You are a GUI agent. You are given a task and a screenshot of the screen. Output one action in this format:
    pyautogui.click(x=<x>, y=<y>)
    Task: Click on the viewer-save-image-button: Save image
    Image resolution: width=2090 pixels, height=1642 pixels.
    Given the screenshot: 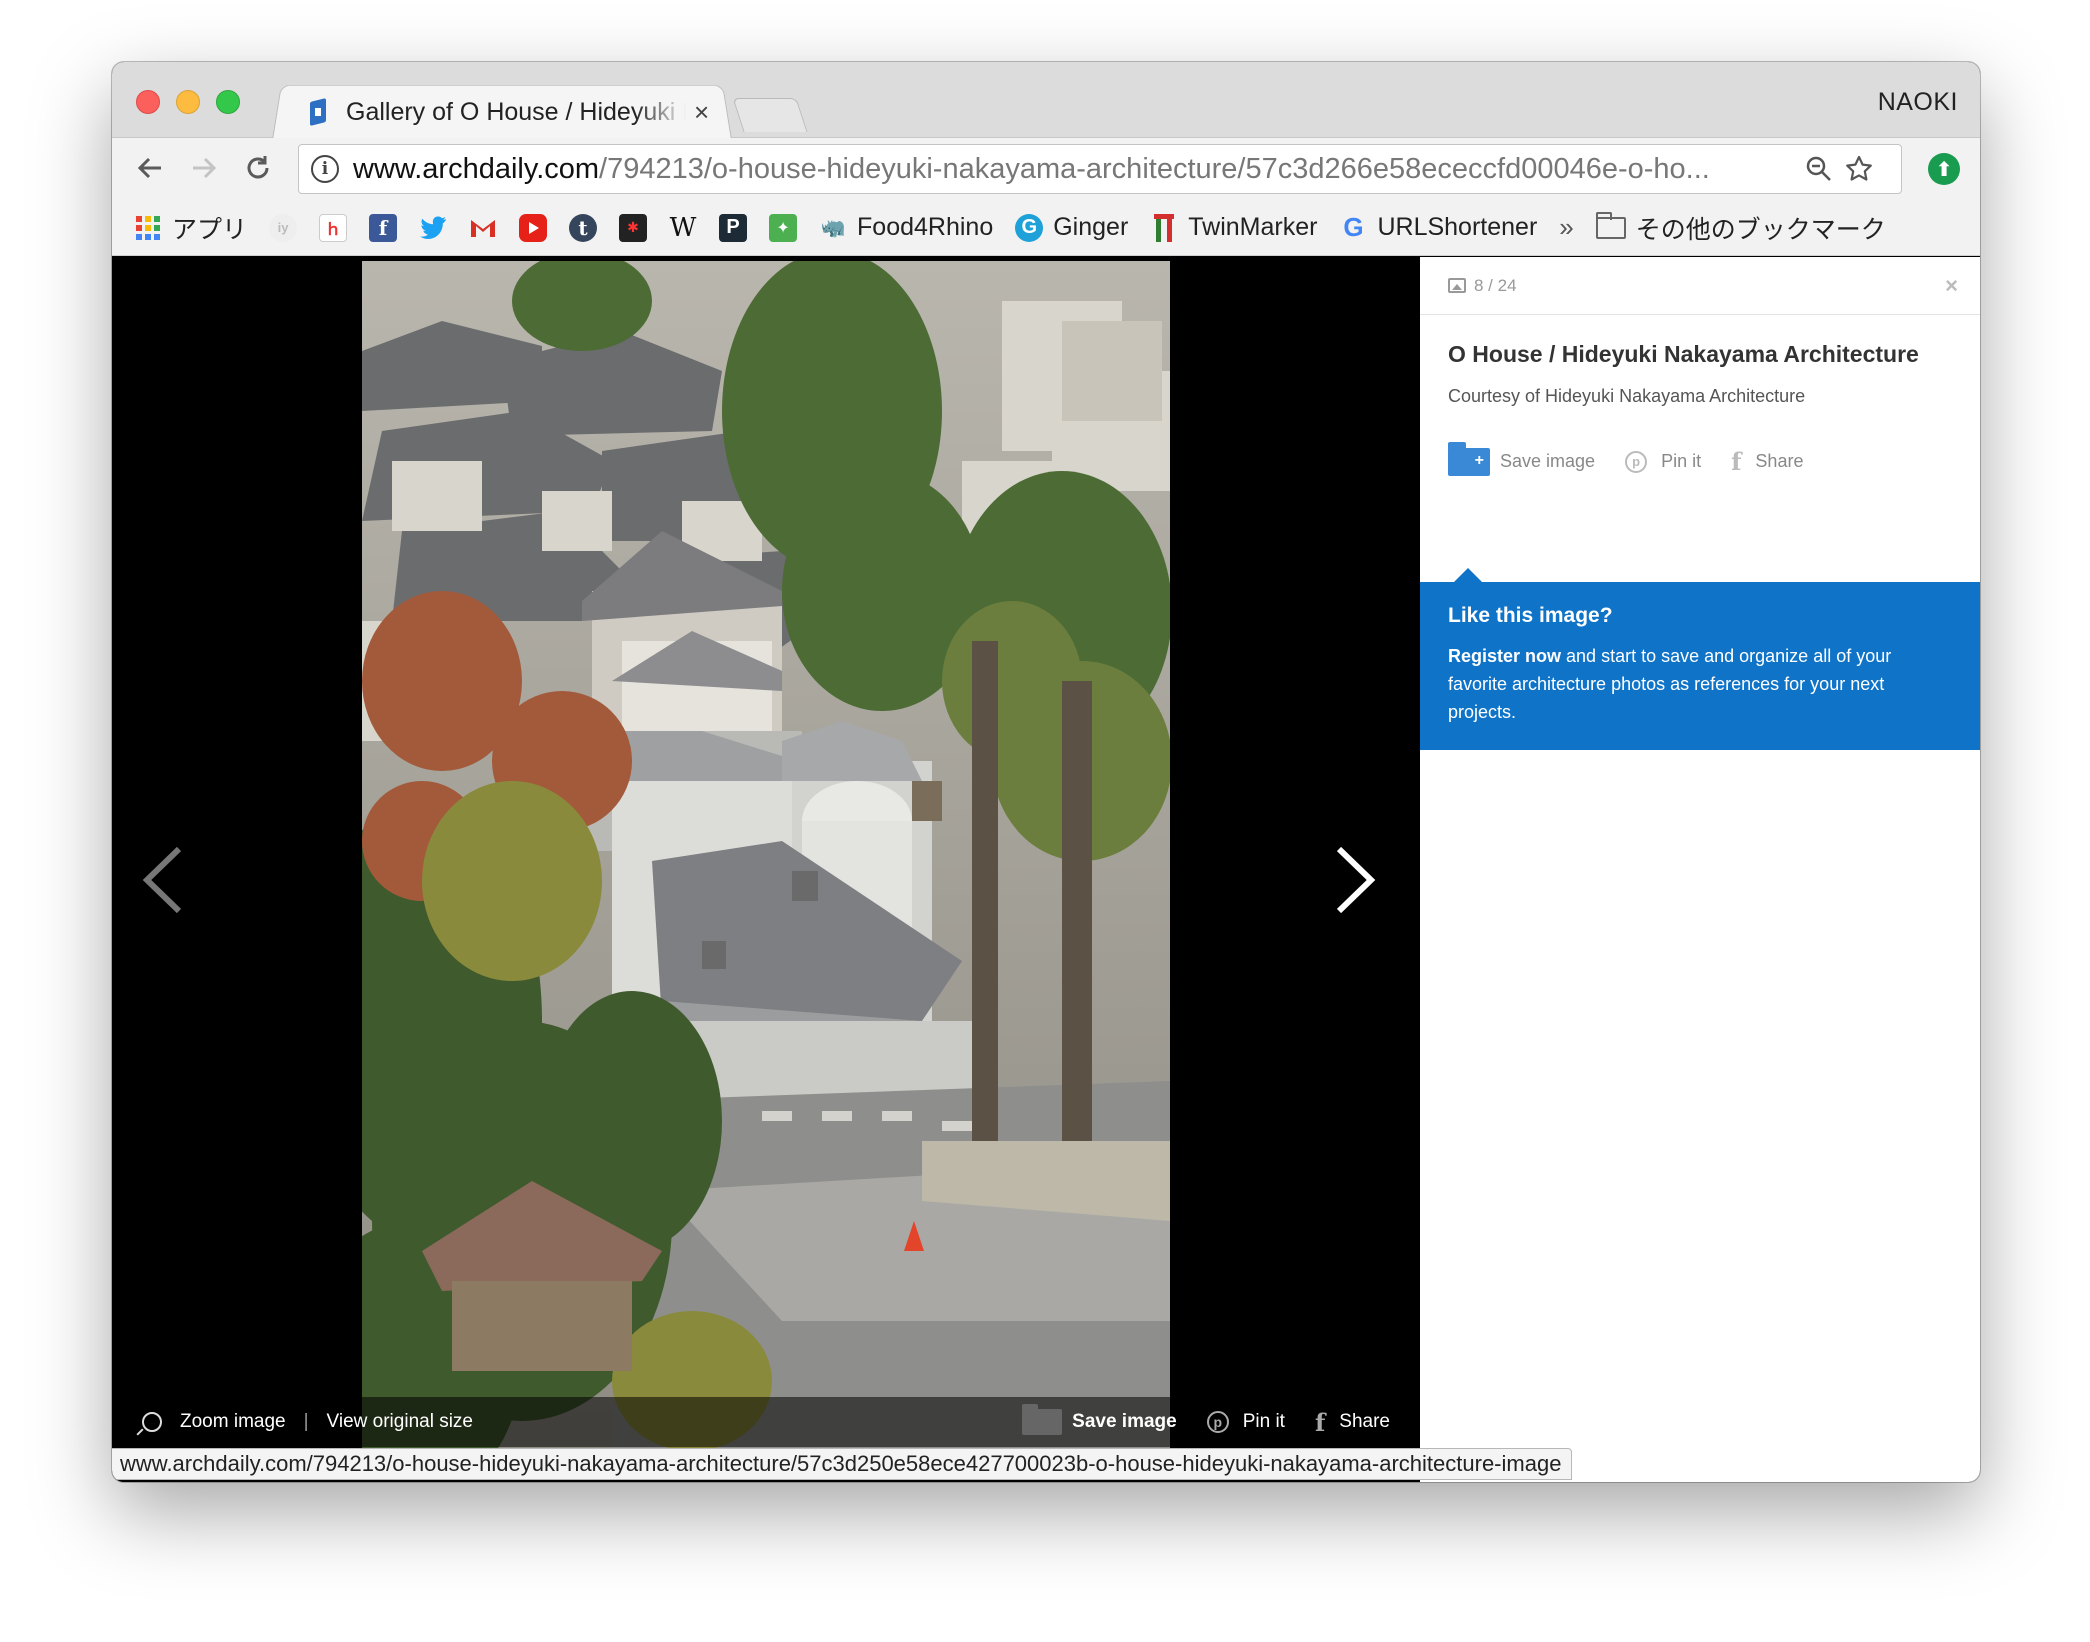 What is the action you would take?
    pyautogui.click(x=1099, y=1419)
    